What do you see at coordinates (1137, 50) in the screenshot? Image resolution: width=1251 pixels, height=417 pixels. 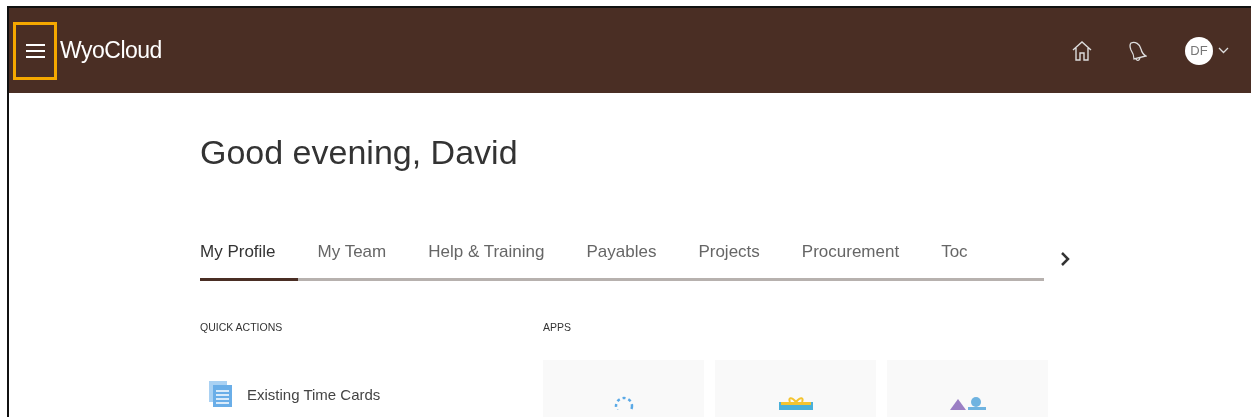 I see `bell-icon` at bounding box center [1137, 50].